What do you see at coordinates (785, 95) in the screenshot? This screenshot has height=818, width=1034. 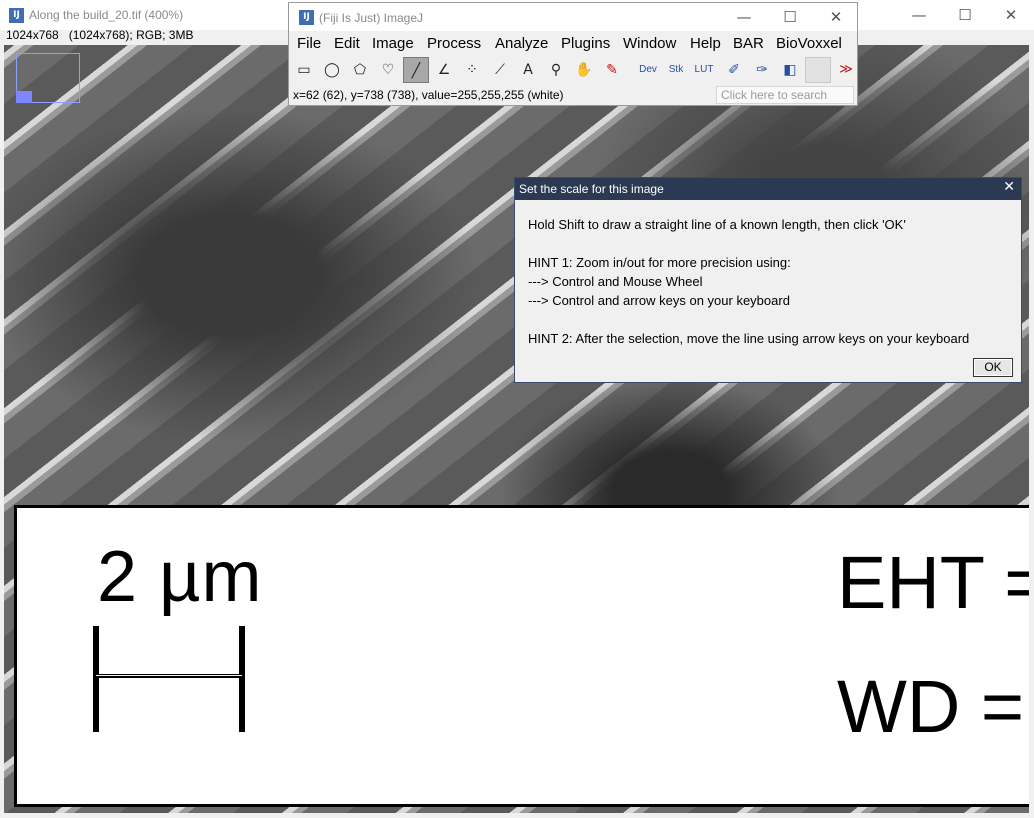 I see `search-input: Click here to search` at bounding box center [785, 95].